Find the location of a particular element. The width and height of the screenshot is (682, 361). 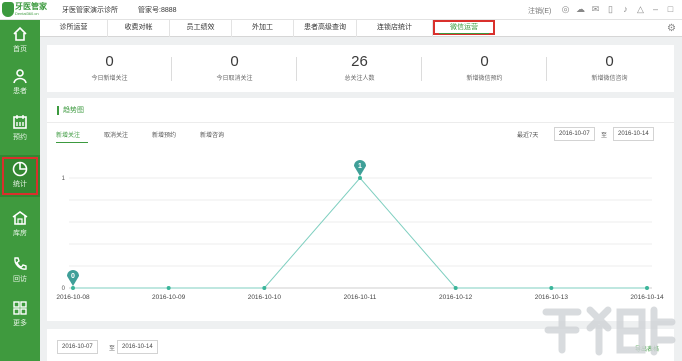

sidebar-item-label: 更多 is located at coordinates (20, 323).